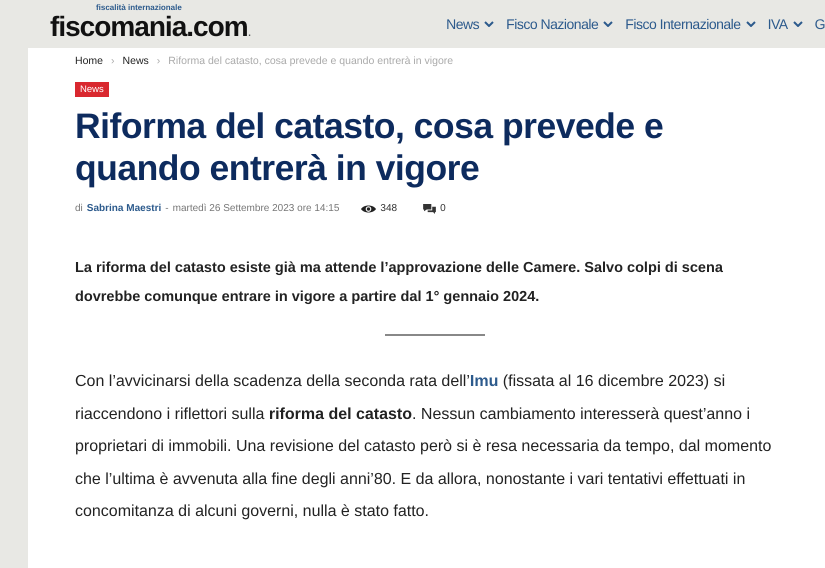 This screenshot has height=568, width=825. What do you see at coordinates (429, 209) in the screenshot?
I see `comments-icon` at bounding box center [429, 209].